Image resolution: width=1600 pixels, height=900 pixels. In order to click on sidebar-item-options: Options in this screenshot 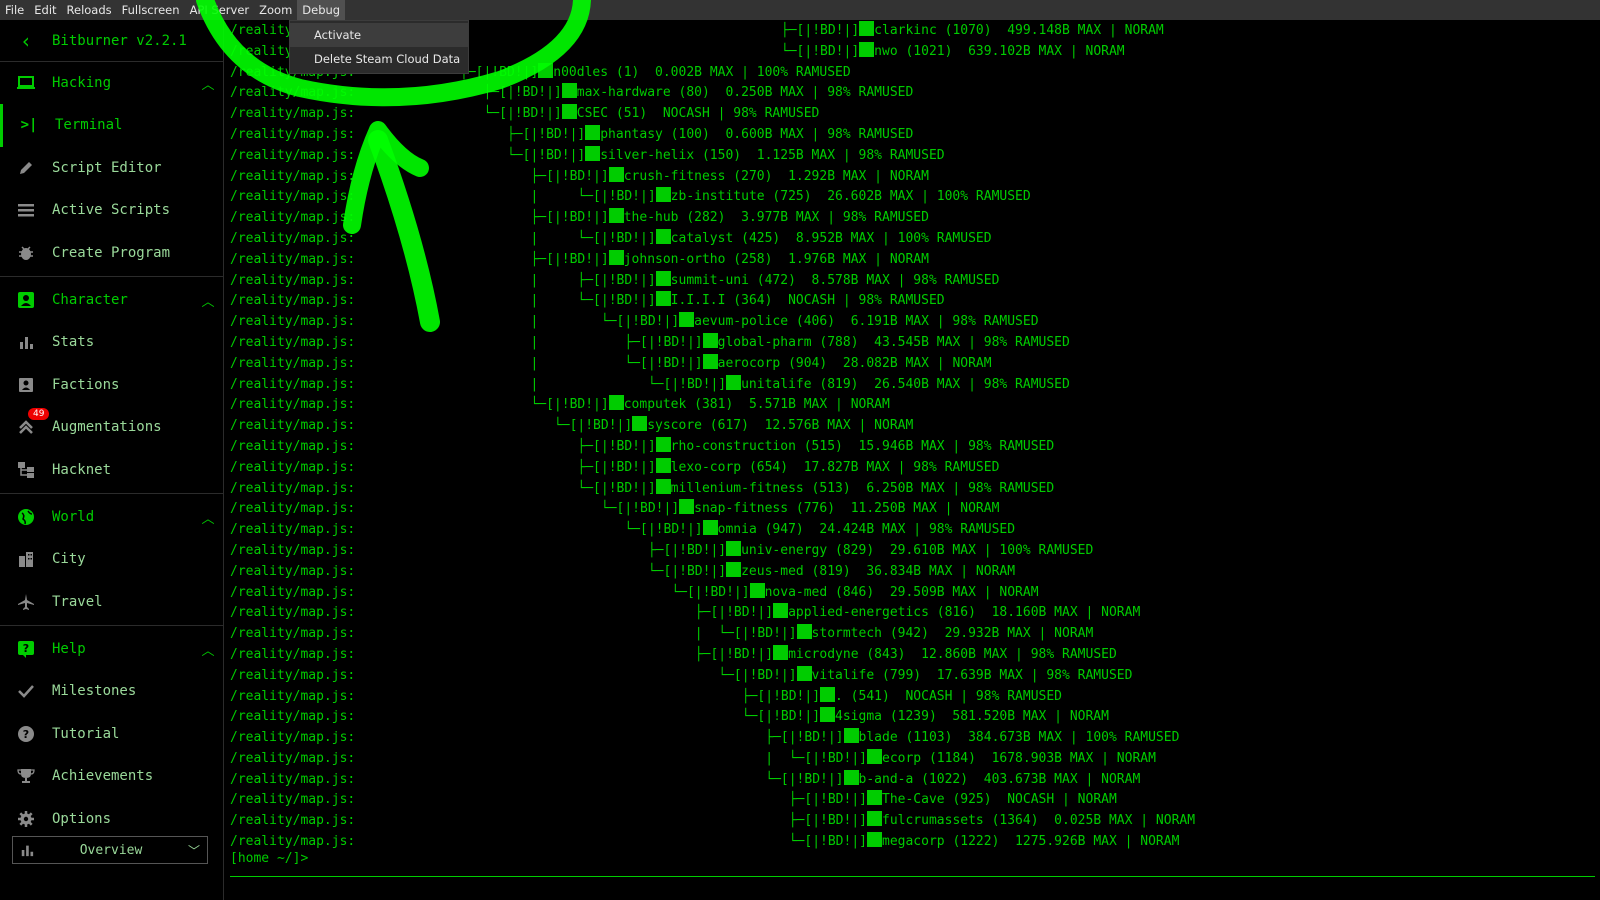, I will do `click(111, 819)`.